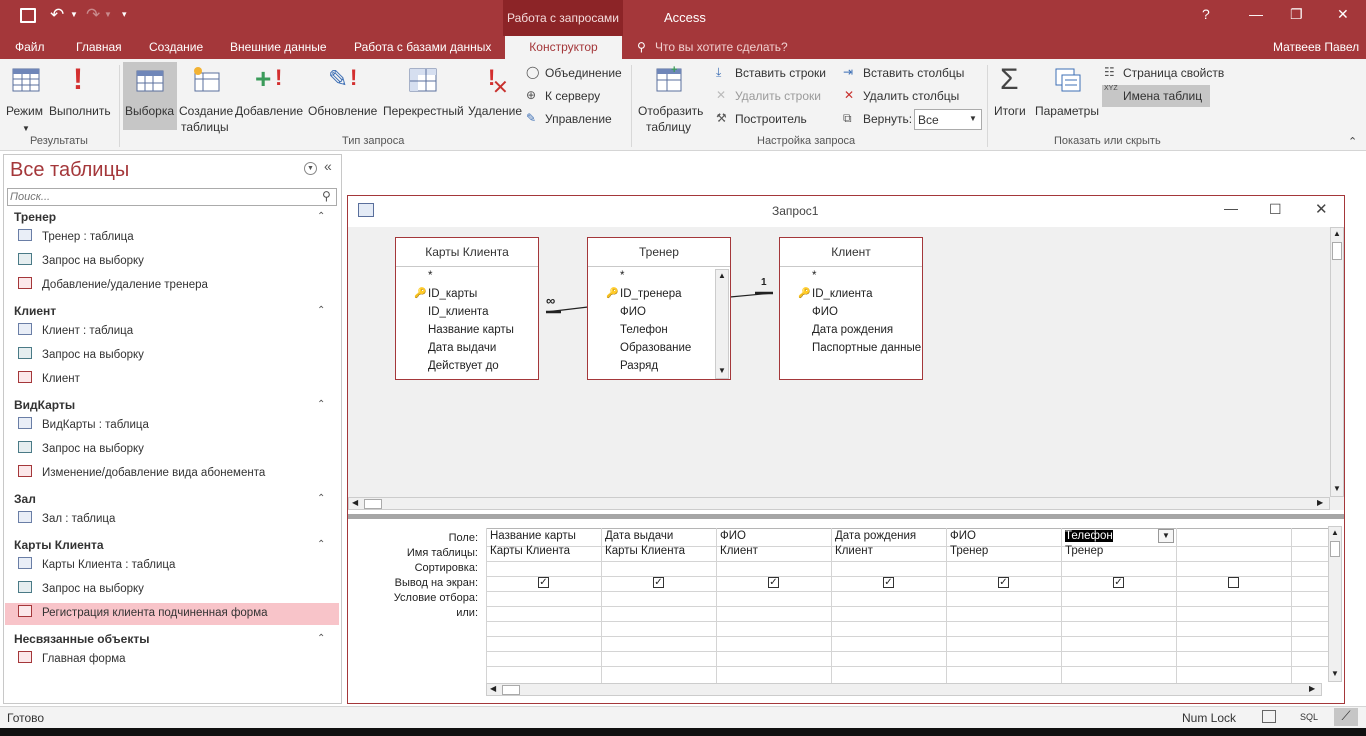 The width and height of the screenshot is (1366, 736). What do you see at coordinates (26, 98) in the screenshot?
I see `view-button: Режим ▼` at bounding box center [26, 98].